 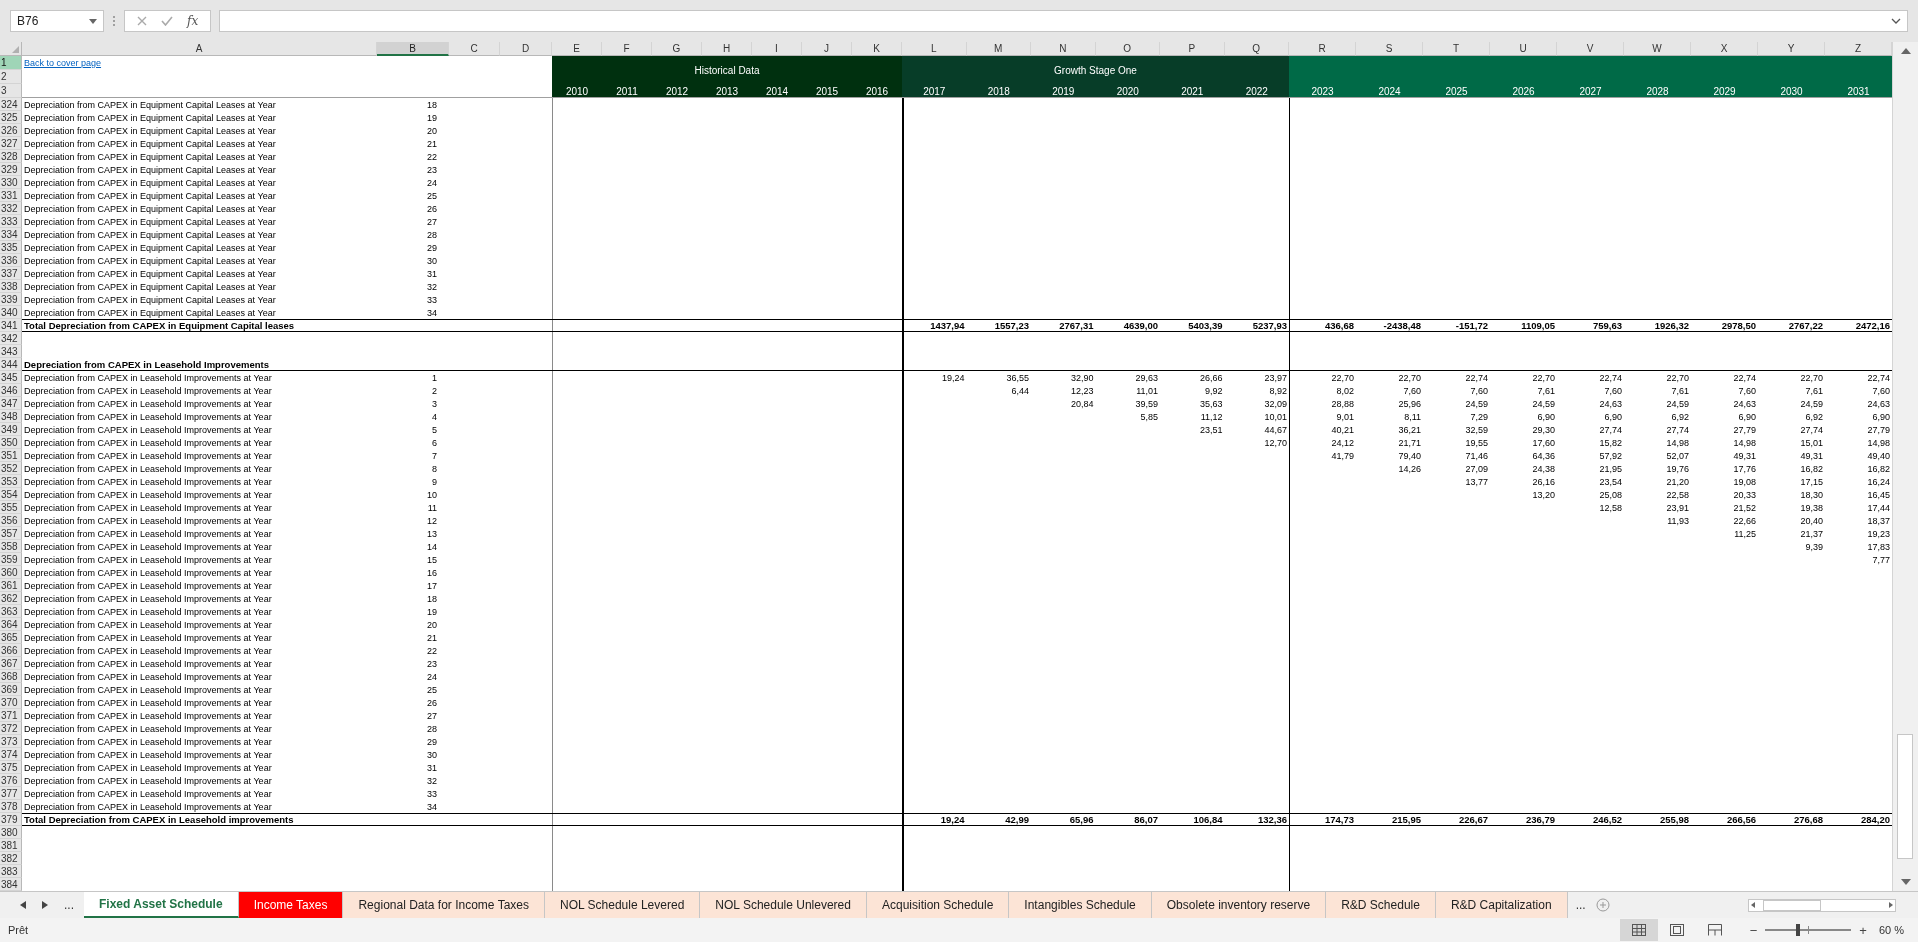 I want to click on row-header: 352, so click(x=11, y=468).